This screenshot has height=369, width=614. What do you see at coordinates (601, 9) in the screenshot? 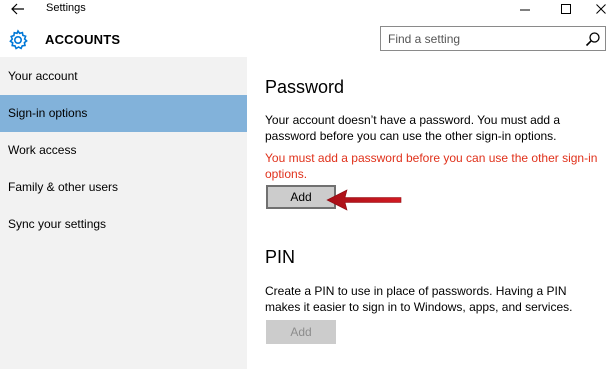
I see `close-icon` at bounding box center [601, 9].